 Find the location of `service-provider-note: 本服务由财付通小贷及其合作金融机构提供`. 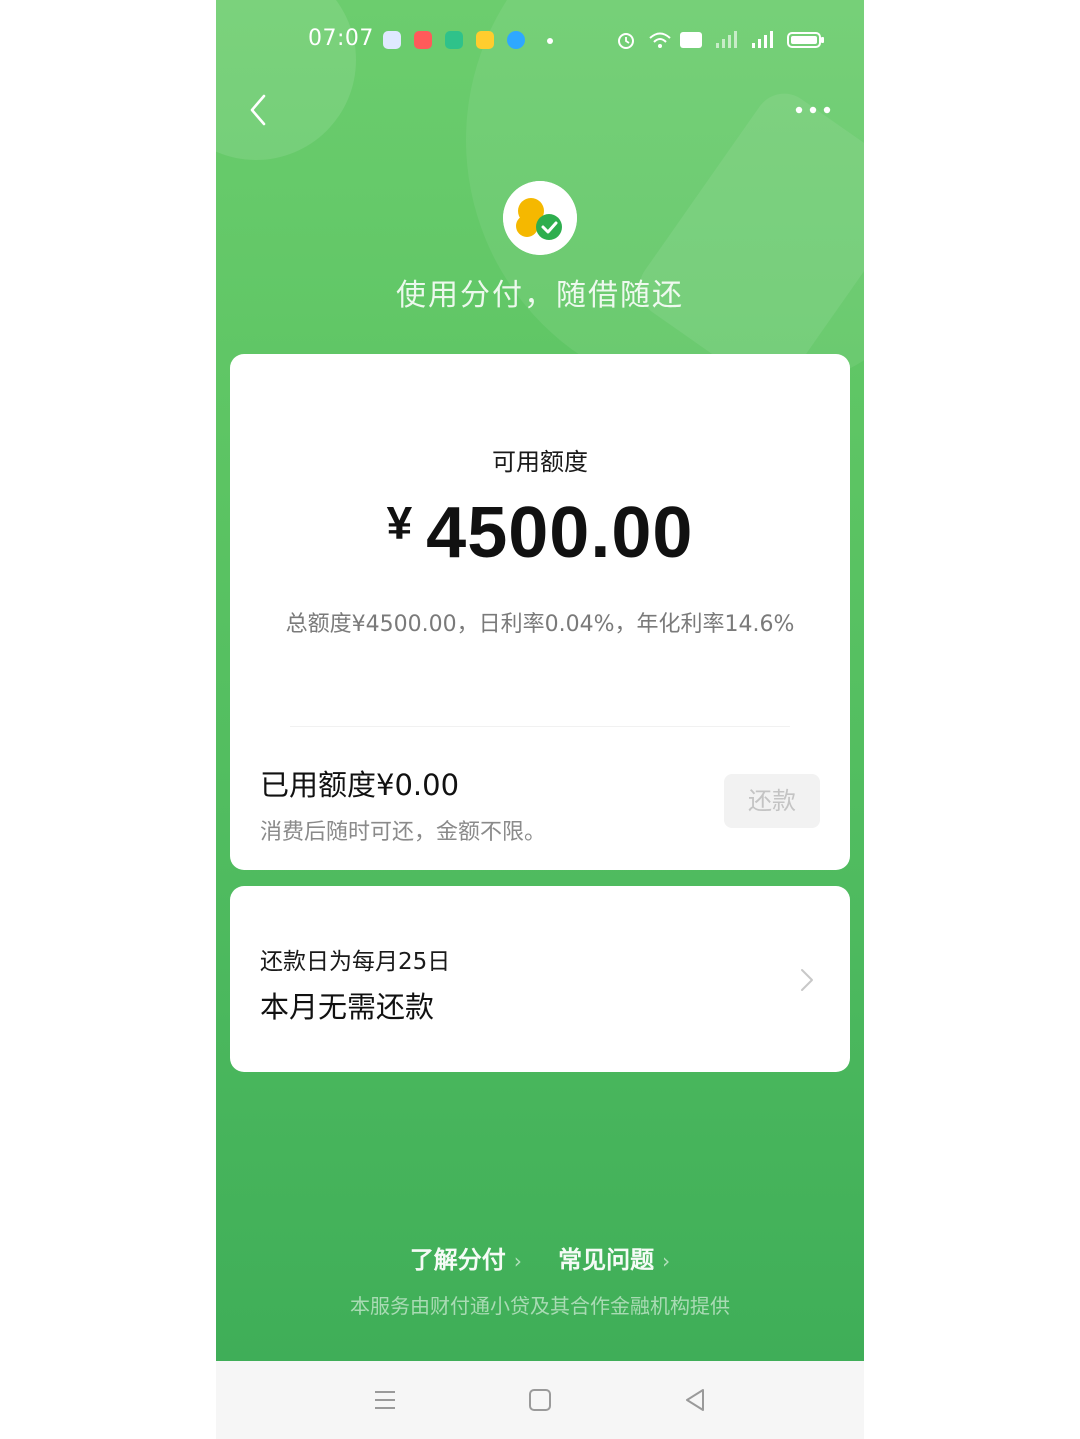

service-provider-note: 本服务由财付通小贷及其合作金融机构提供 is located at coordinates (540, 1306).